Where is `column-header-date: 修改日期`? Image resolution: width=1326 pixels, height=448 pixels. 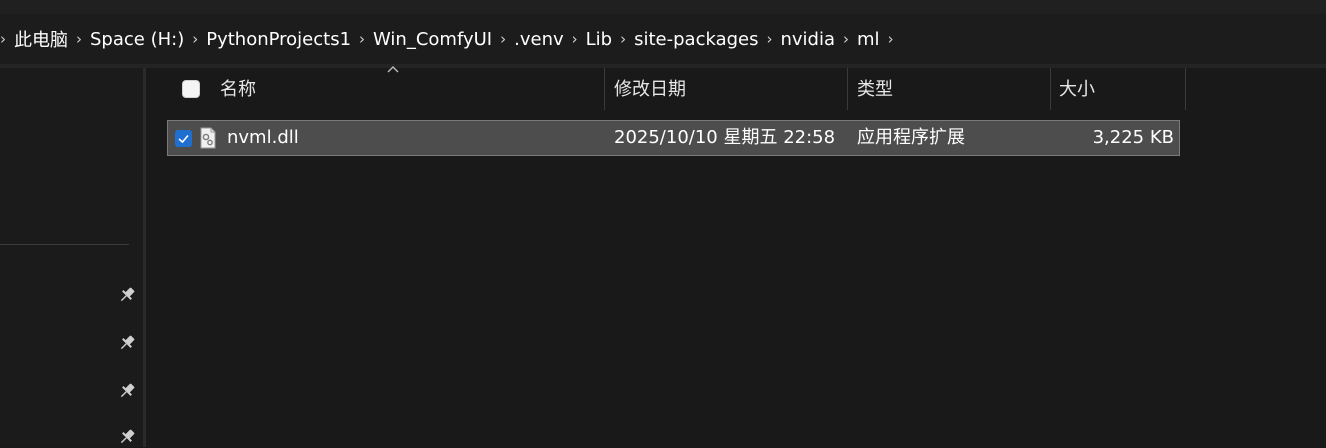
column-header-date: 修改日期 is located at coordinates (650, 90).